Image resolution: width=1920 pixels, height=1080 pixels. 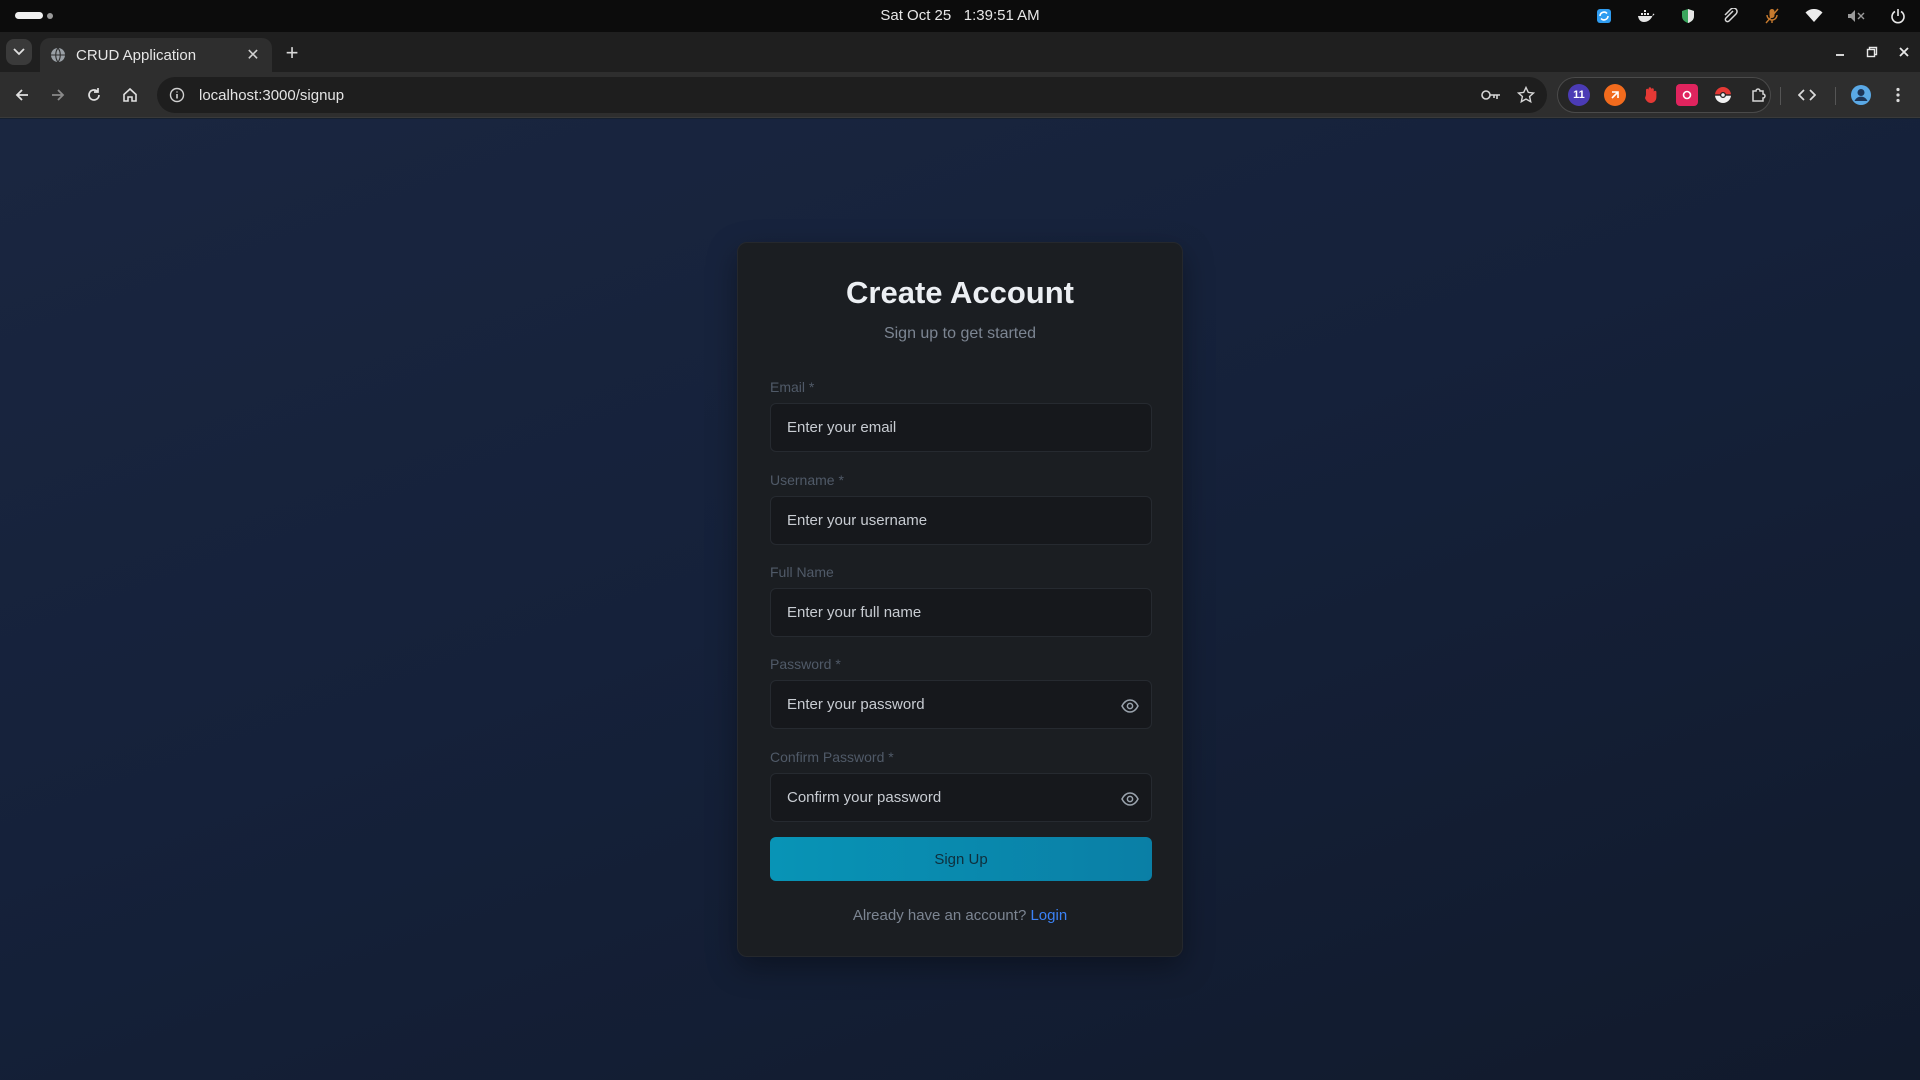 I want to click on confirm-password-input, so click(x=937, y=797).